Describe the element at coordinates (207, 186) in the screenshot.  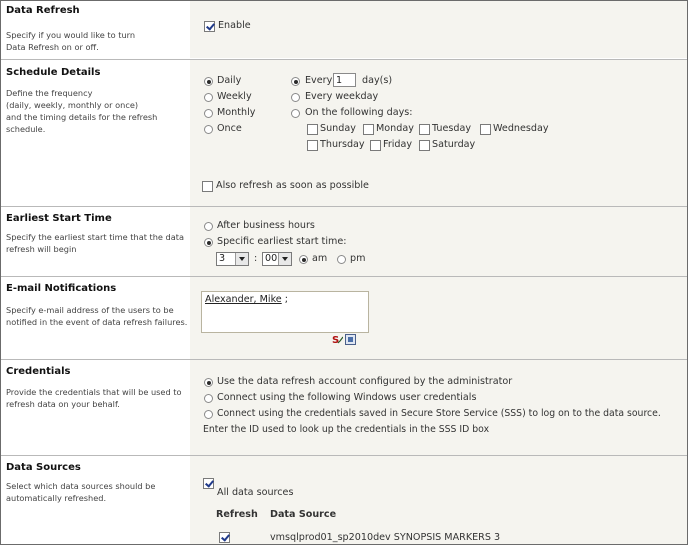
I see `also-refresh-checkbox` at that location.